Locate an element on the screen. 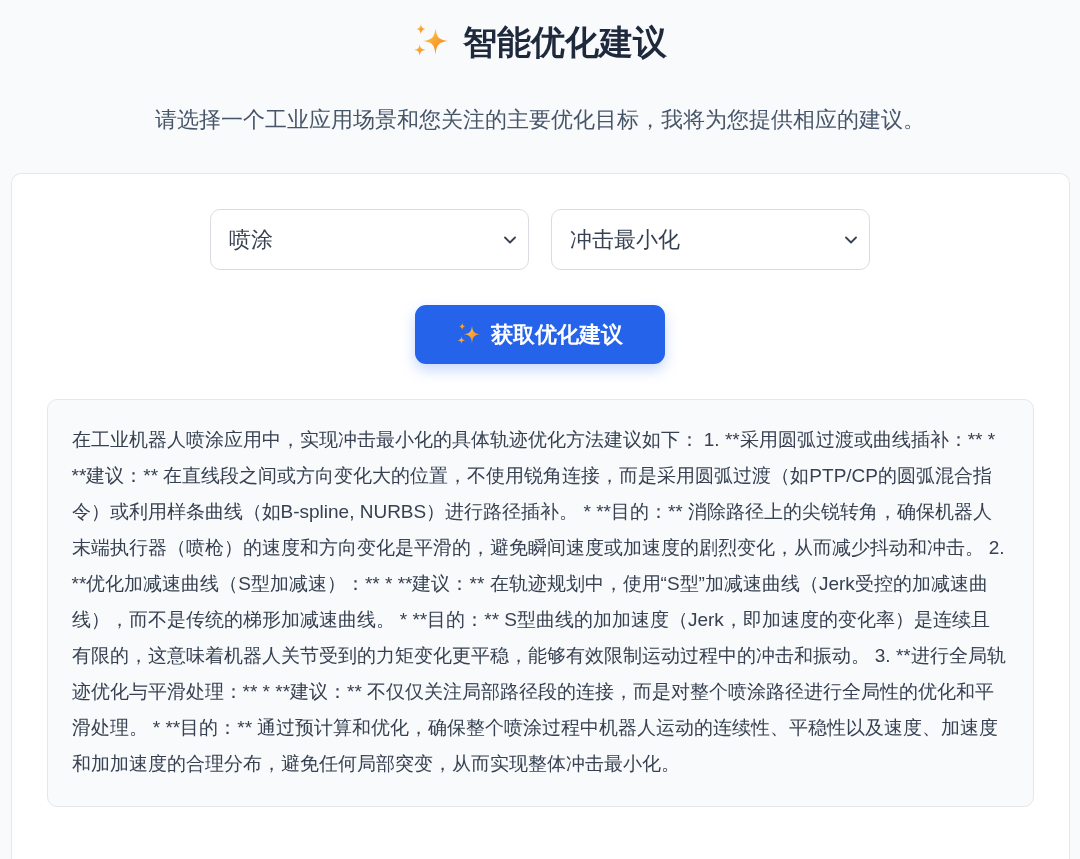  dropdown: 冲击最小化 is located at coordinates (710, 239).